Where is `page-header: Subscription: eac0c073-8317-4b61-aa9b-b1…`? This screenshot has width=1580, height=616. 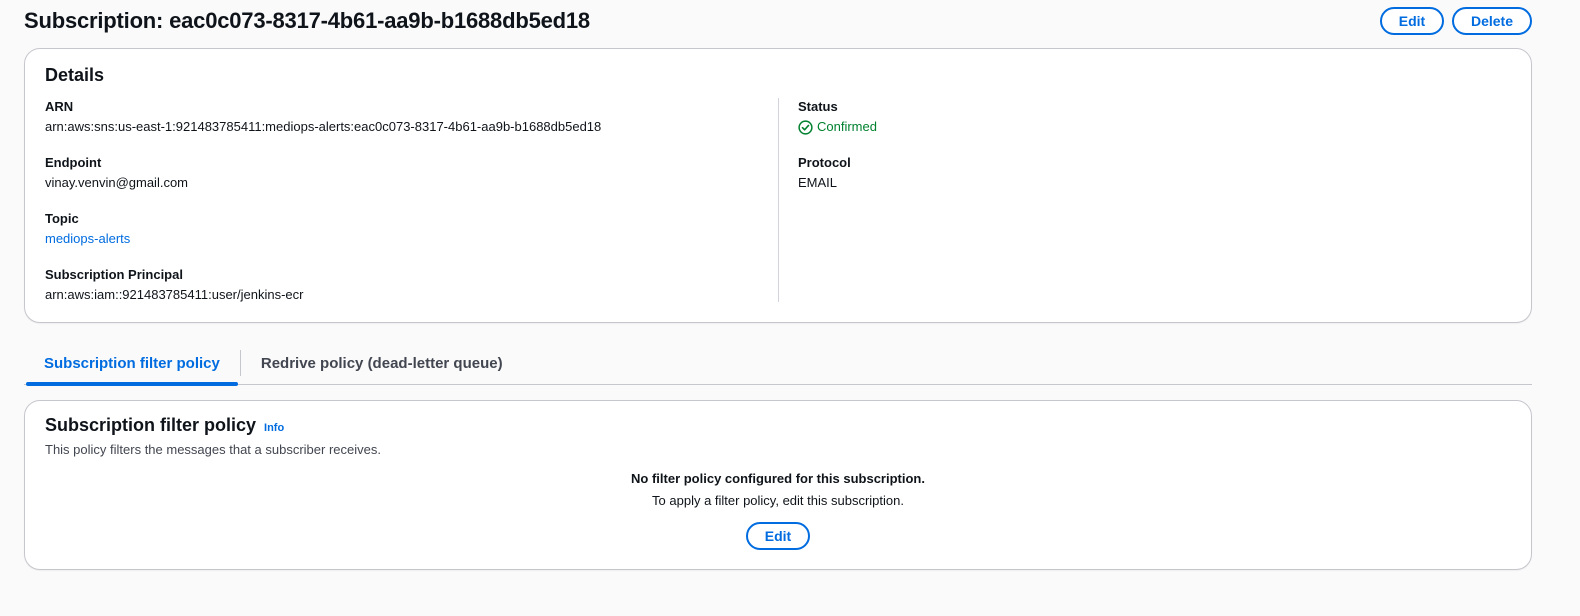 page-header: Subscription: eac0c073-8317-4b61-aa9b-b1… is located at coordinates (778, 21).